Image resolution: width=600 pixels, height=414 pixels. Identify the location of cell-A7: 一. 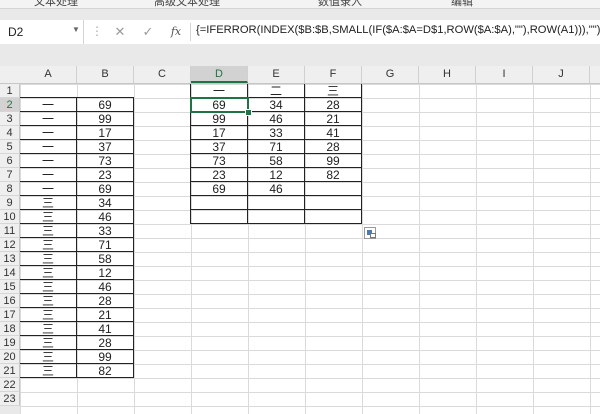
(48, 174).